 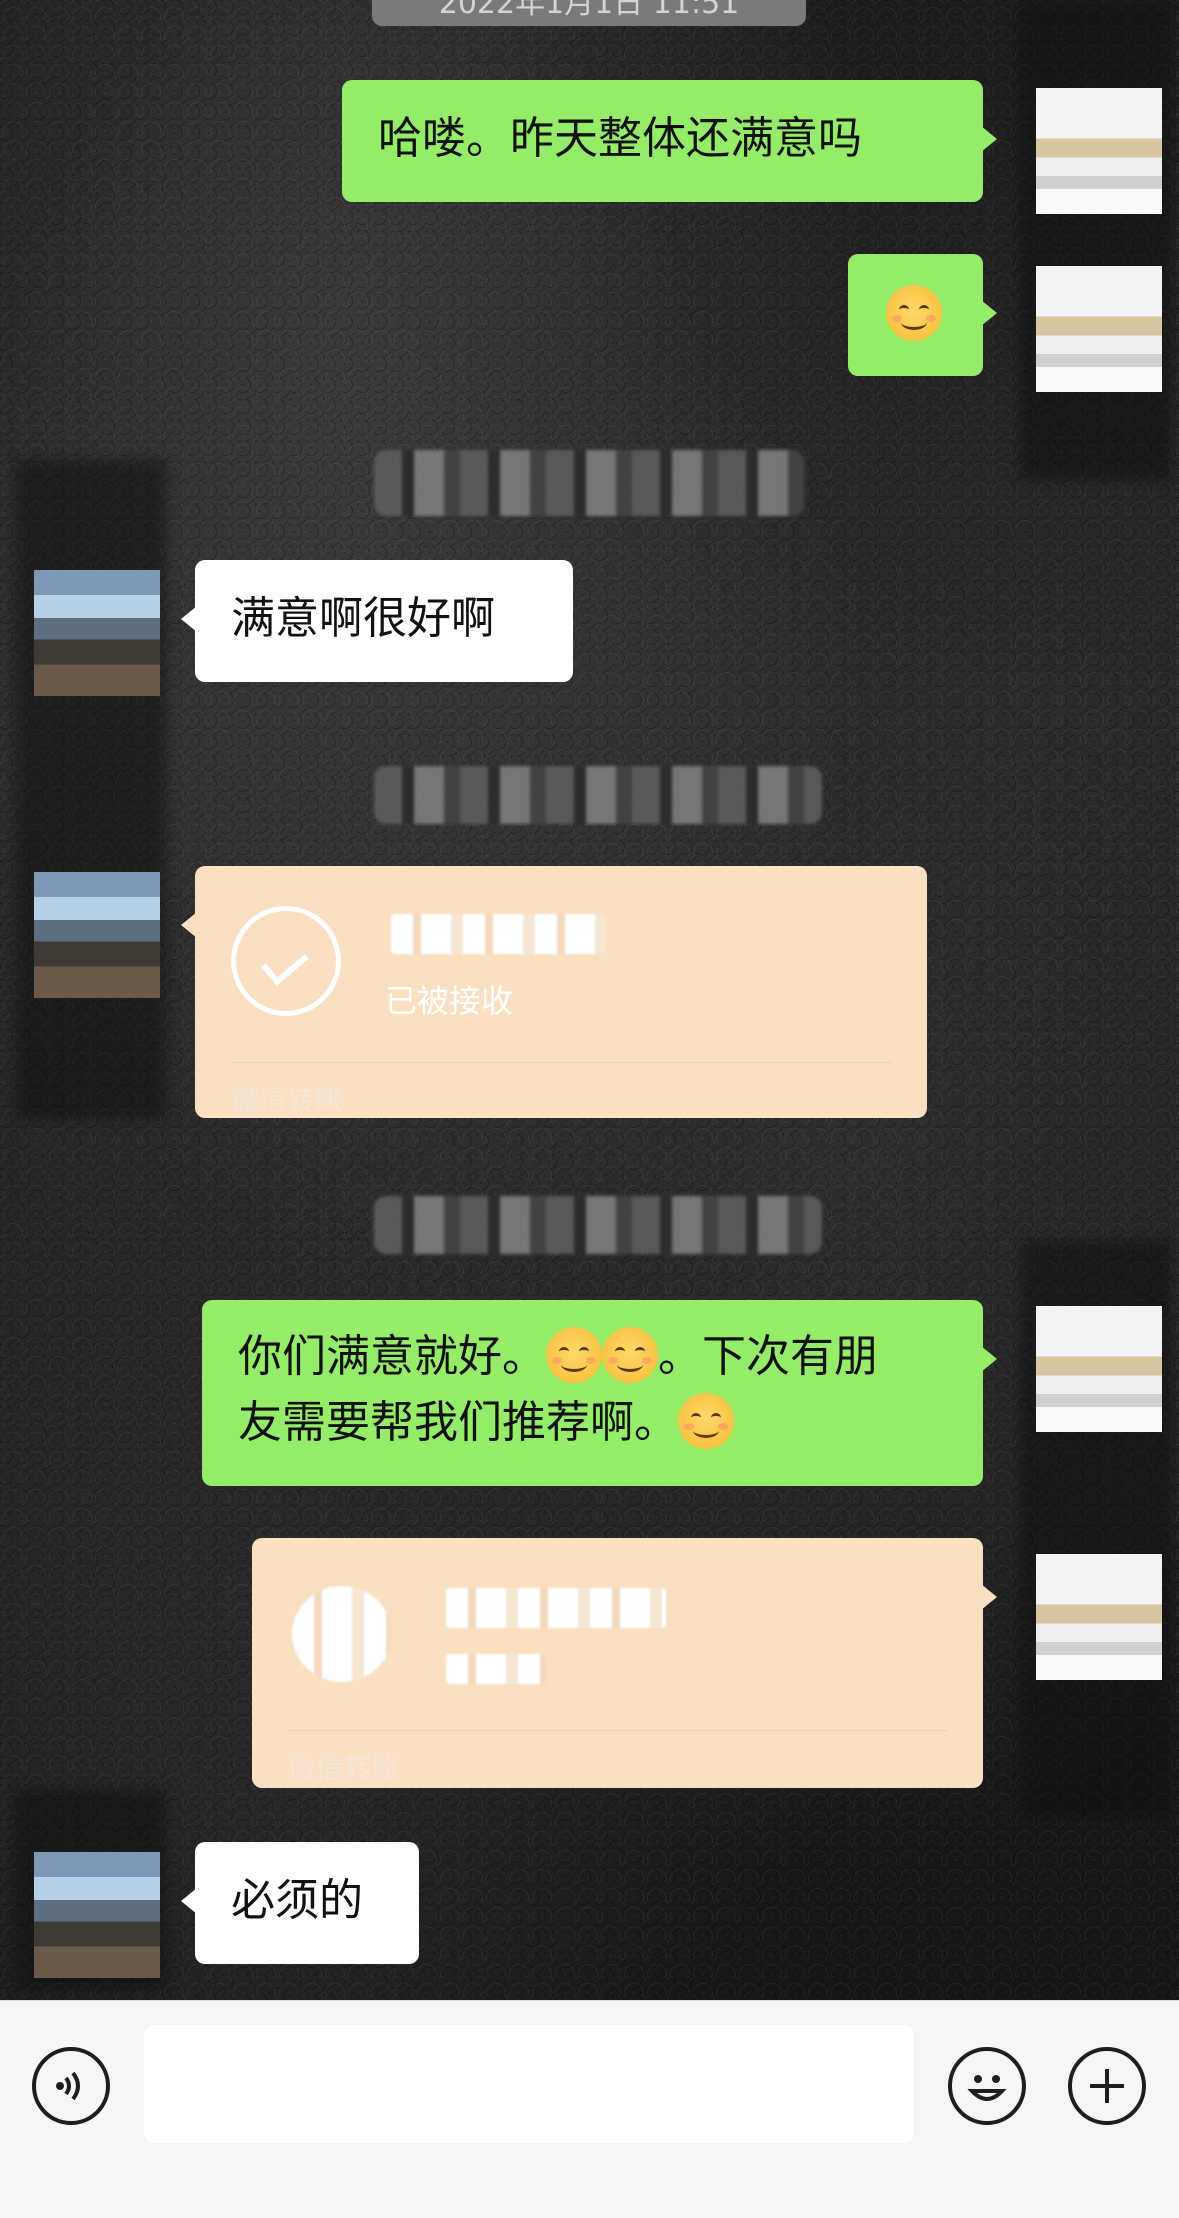 I want to click on message-text: 满意啊很好啊, so click(x=363, y=618).